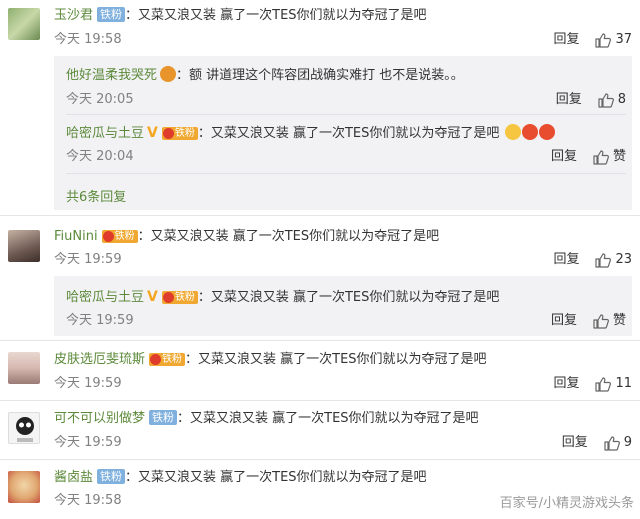 Image resolution: width=640 pixels, height=519 pixels. What do you see at coordinates (592, 260) in the screenshot?
I see `comment-actions: 回复 23` at bounding box center [592, 260].